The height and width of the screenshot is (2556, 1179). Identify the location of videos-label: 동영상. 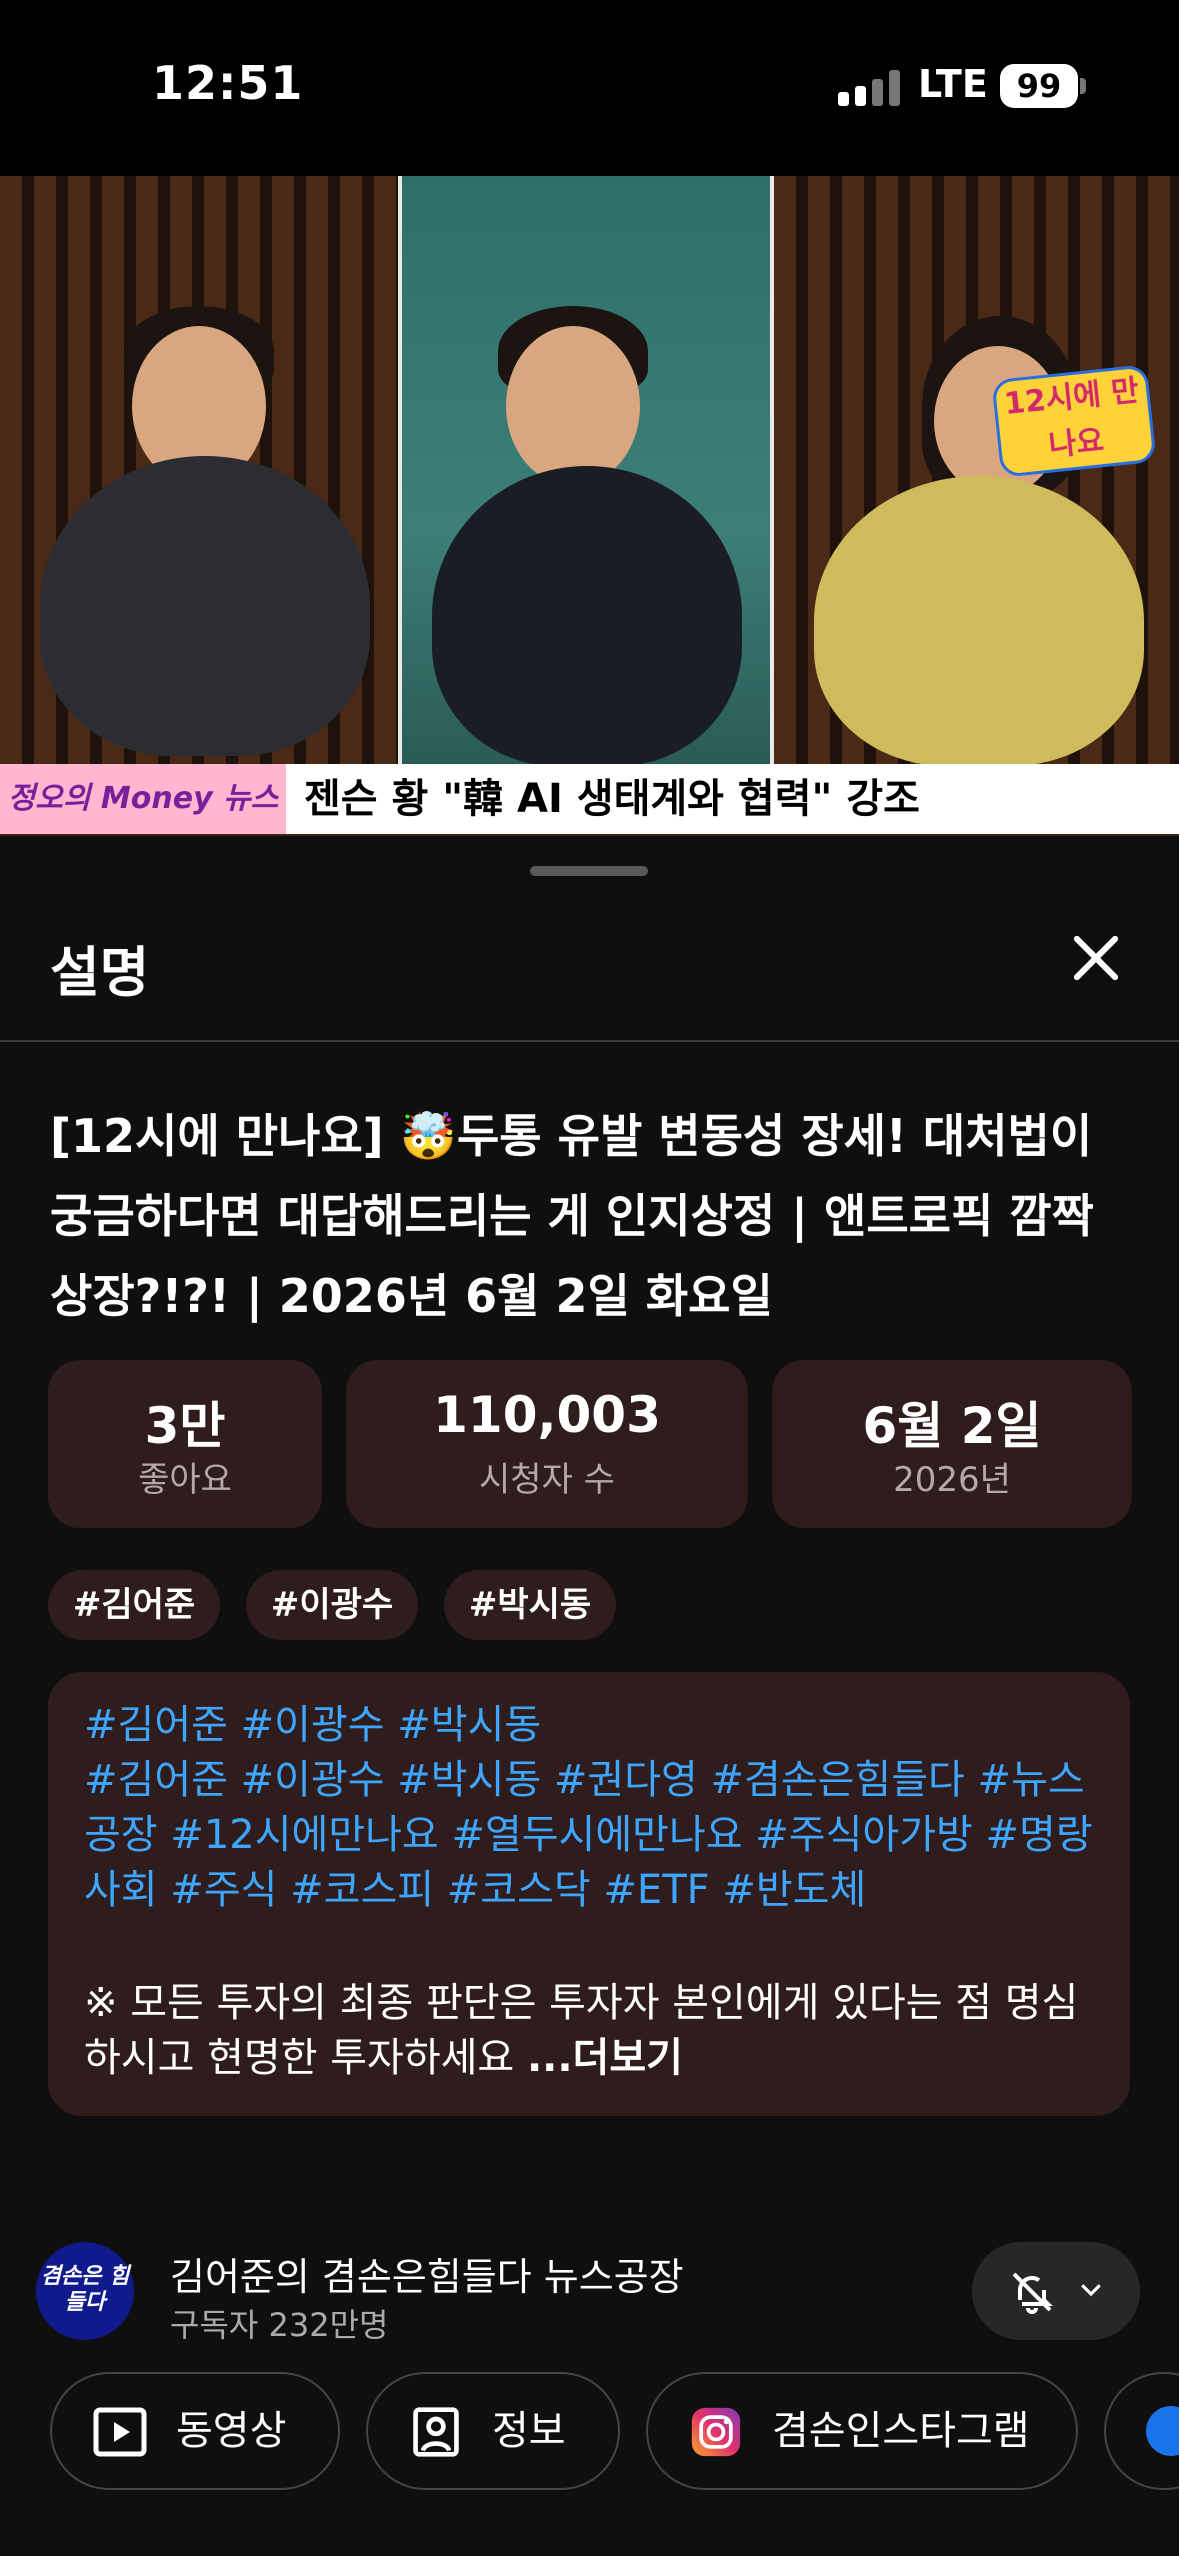
(231, 2431).